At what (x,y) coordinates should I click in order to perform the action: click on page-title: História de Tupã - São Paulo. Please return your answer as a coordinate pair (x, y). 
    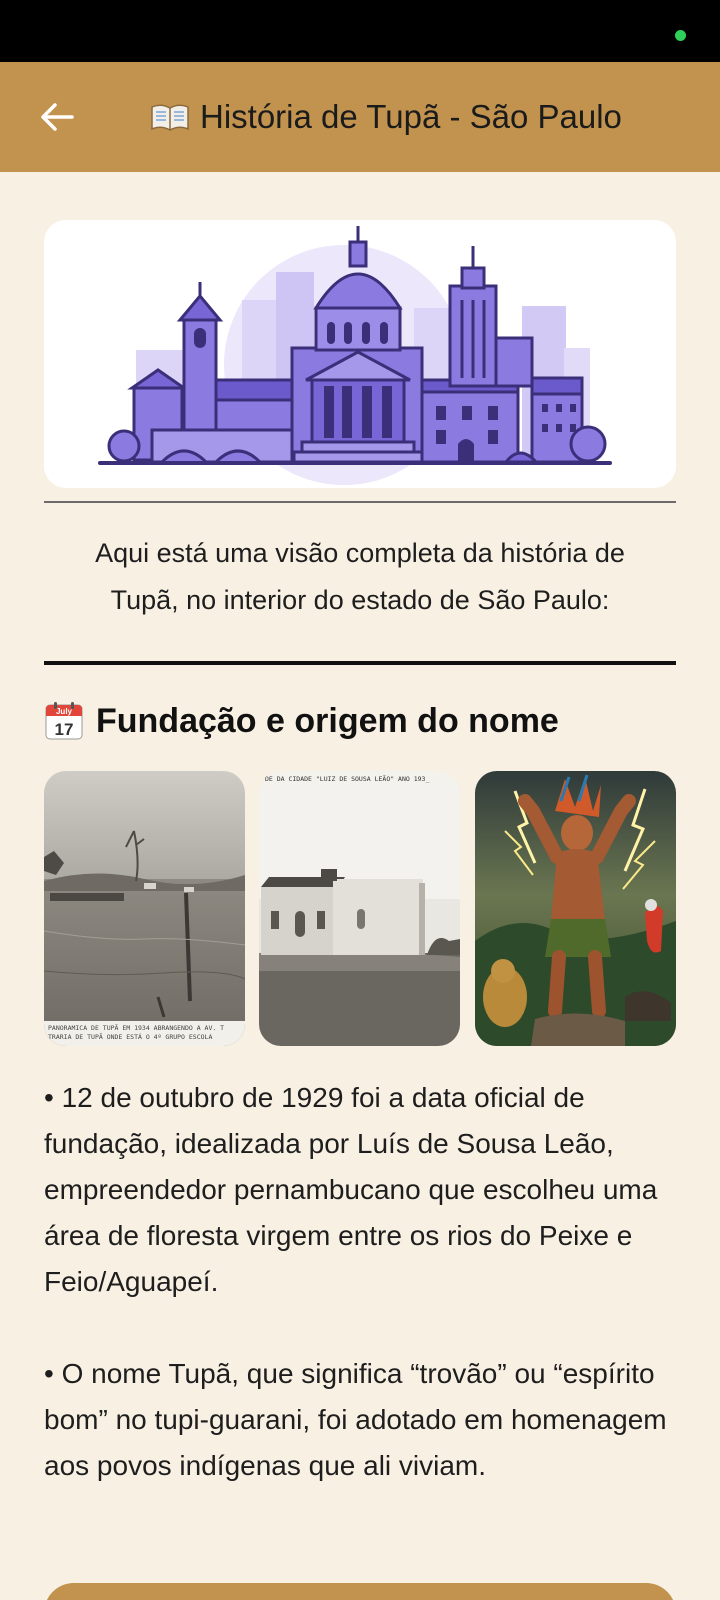
    Looking at the image, I should click on (386, 117).